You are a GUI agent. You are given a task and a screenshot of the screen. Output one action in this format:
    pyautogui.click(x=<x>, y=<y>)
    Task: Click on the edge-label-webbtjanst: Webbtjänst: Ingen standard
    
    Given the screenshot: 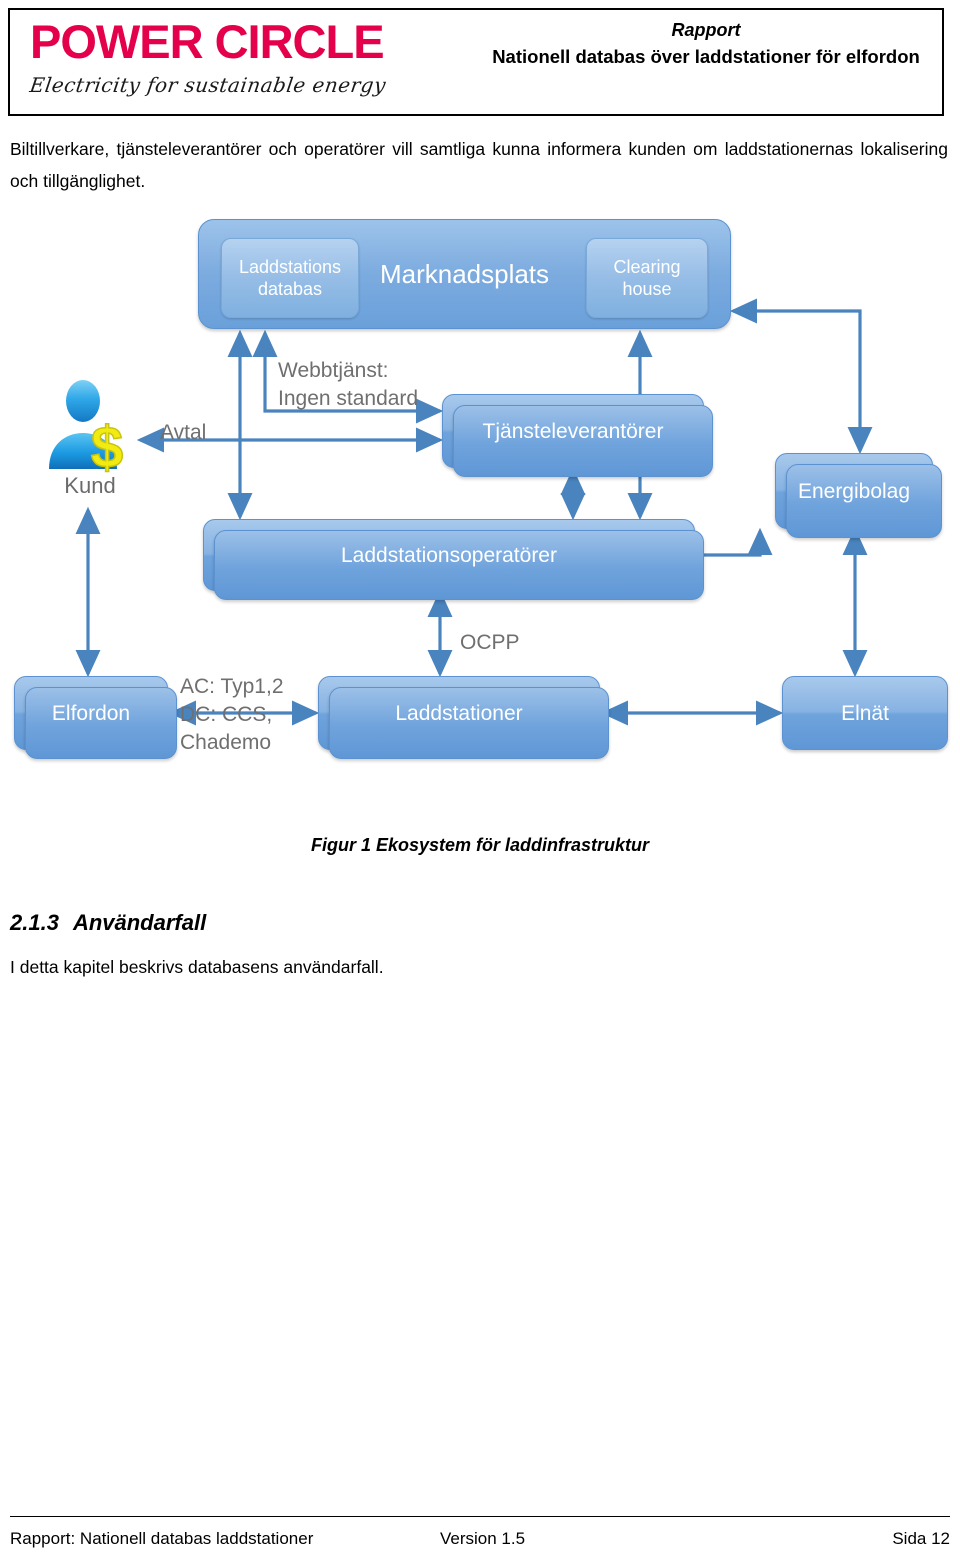 What is the action you would take?
    pyautogui.click(x=348, y=384)
    